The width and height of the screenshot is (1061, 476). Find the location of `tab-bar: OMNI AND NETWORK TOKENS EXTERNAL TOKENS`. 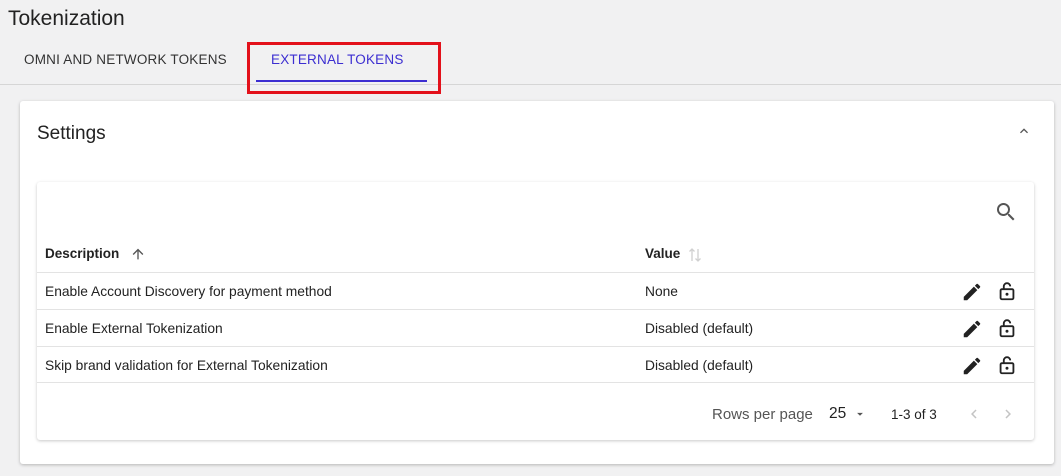

tab-bar: OMNI AND NETWORK TOKENS EXTERNAL TOKENS is located at coordinates (530, 62).